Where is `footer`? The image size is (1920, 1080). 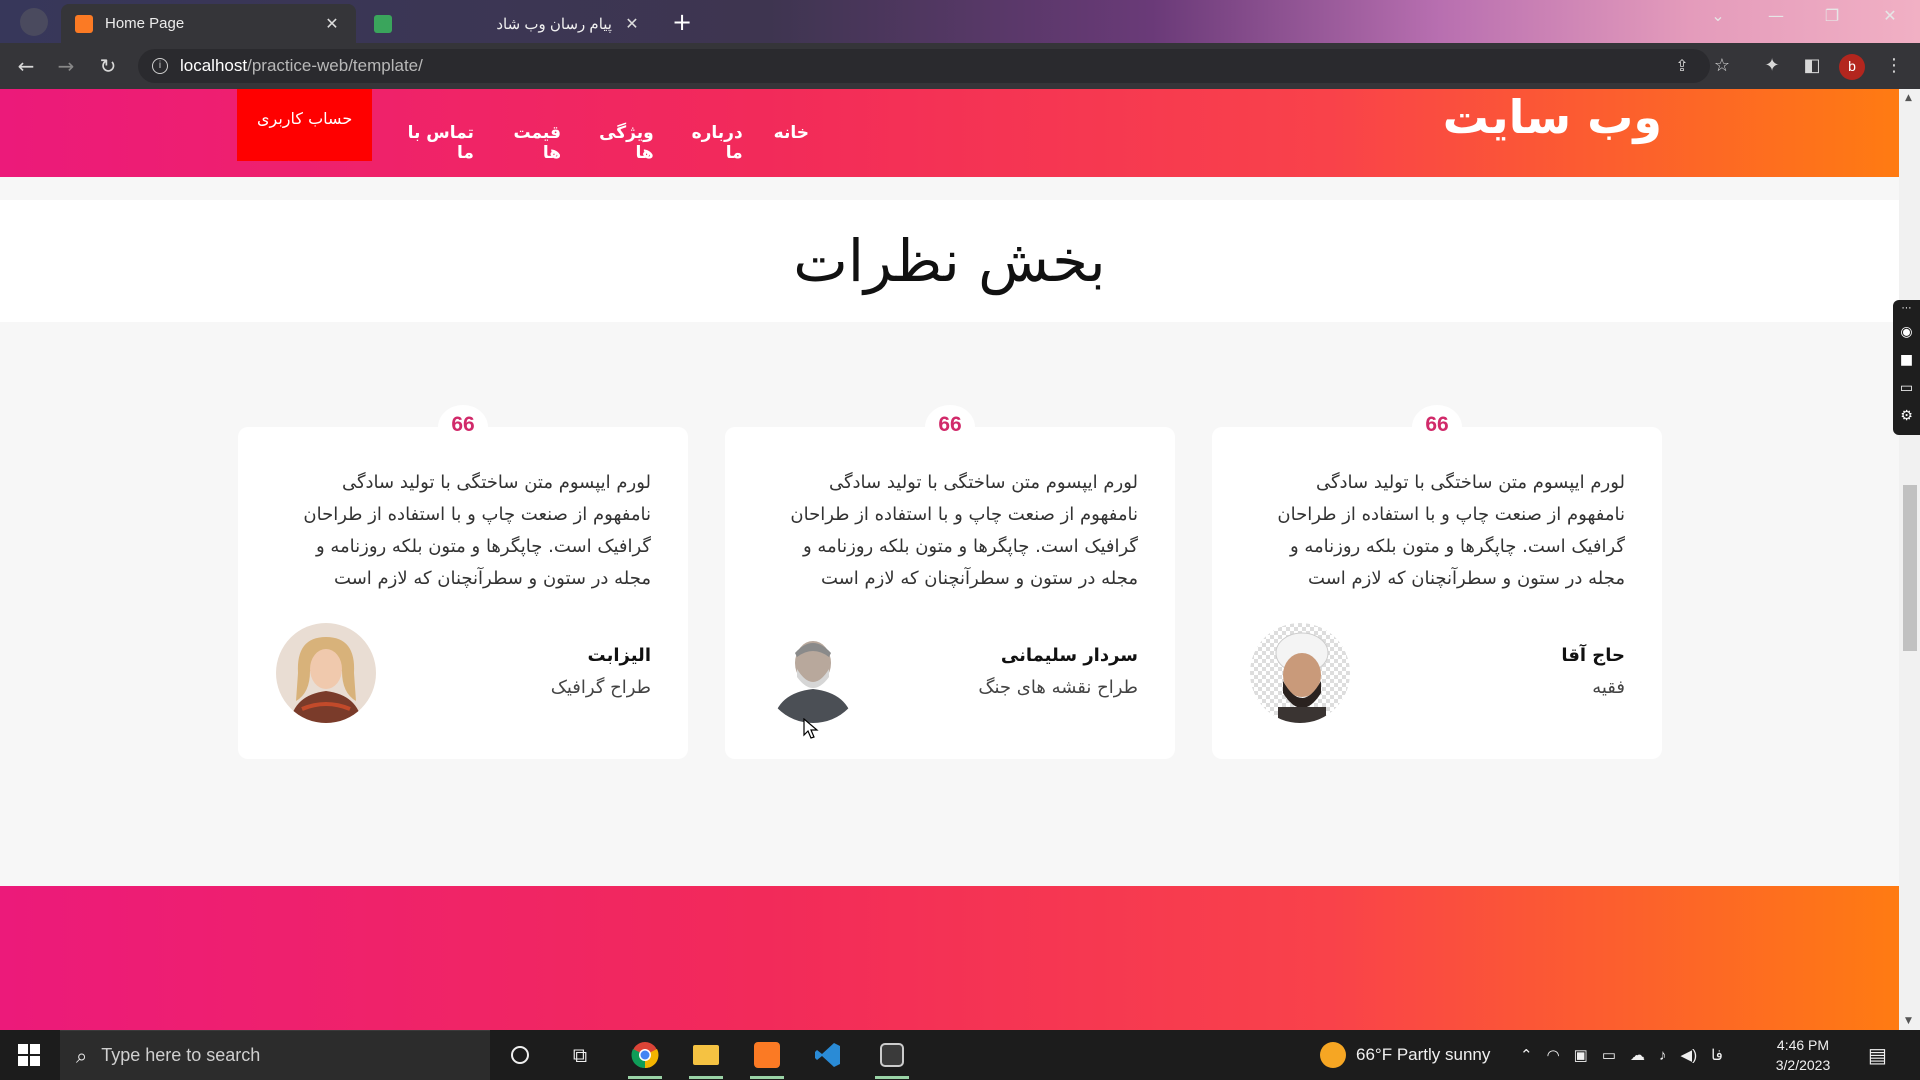
footer is located at coordinates (949, 958).